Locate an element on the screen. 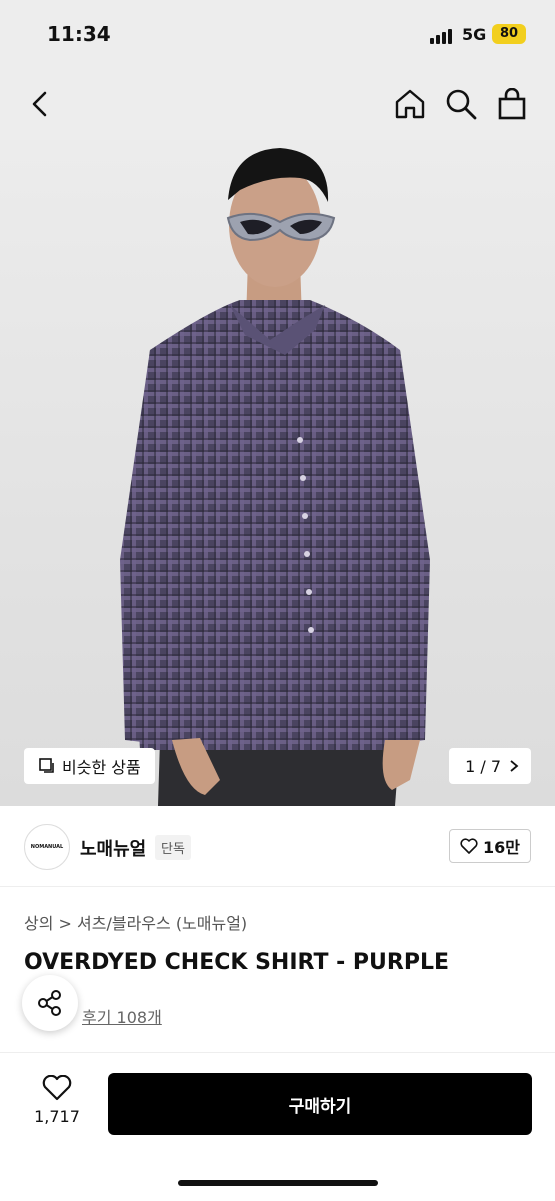 This screenshot has height=1201, width=555. brand-like-count: 16만 is located at coordinates (501, 847).